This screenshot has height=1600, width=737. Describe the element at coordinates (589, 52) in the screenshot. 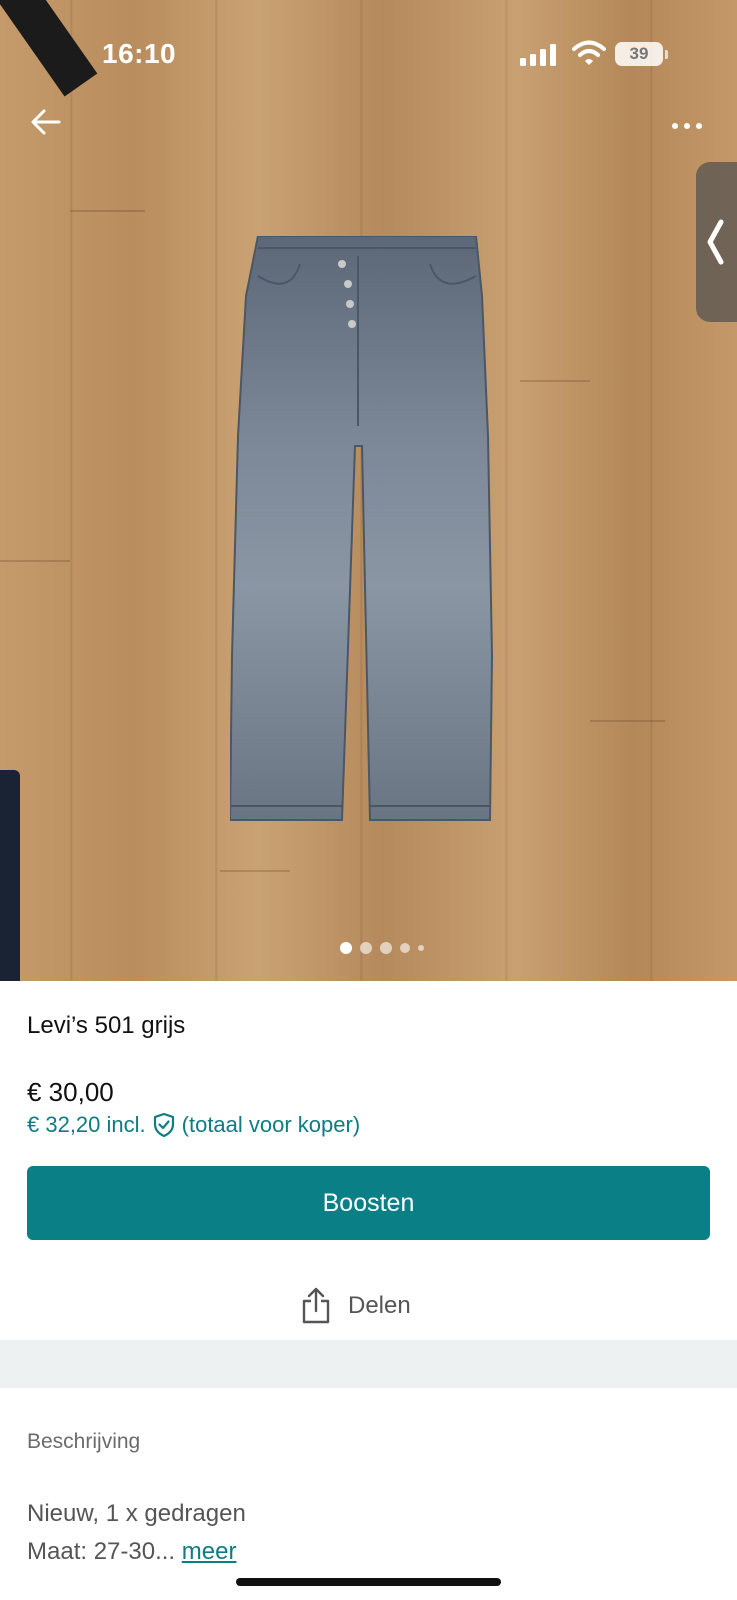

I see `wifi-icon` at that location.